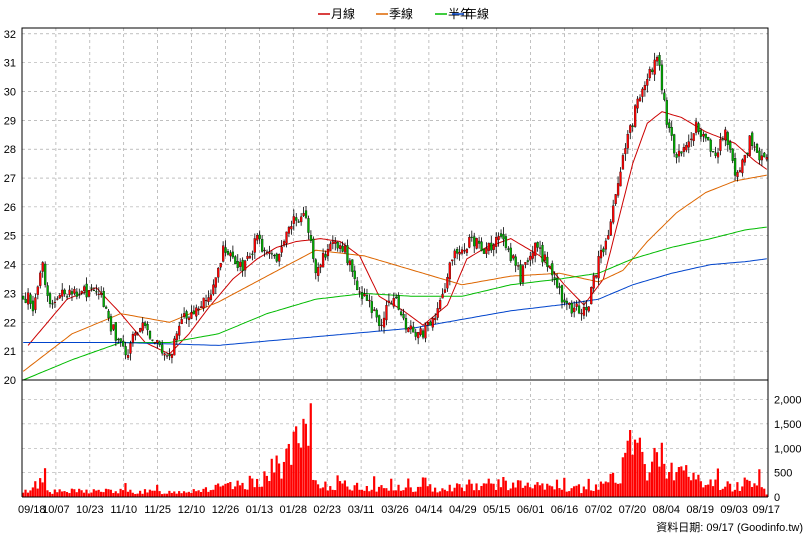 The image size is (808, 540). Describe the element at coordinates (429, 510) in the screenshot. I see `date-tick-label: 04/14` at that location.